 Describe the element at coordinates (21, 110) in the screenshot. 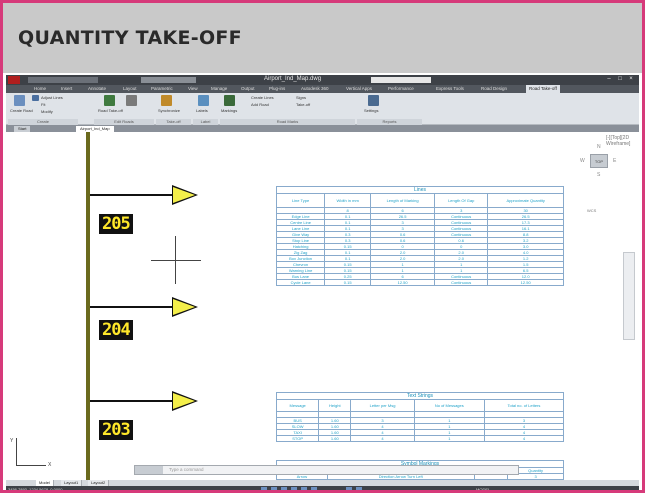

I see `create-road-button: Create Road` at that location.